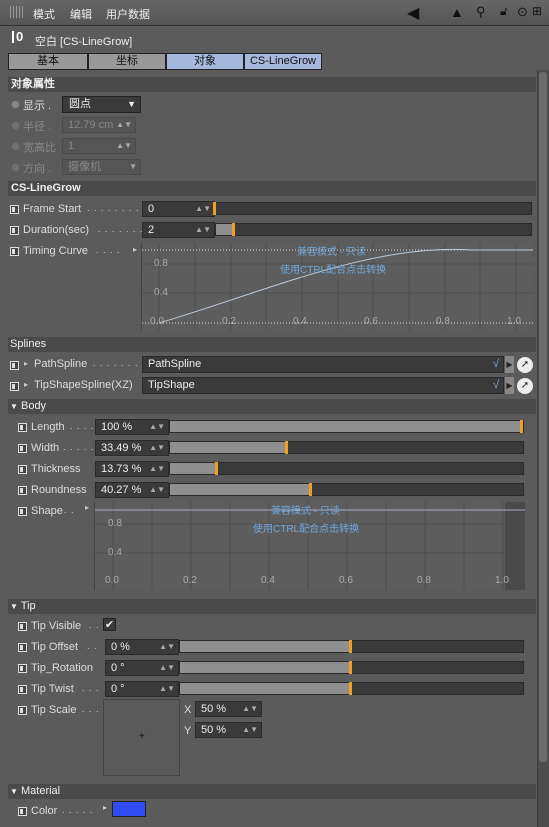 This screenshot has height=827, width=549. I want to click on object-title-row: 0 空白 [CS-LineGrow], so click(274, 39).